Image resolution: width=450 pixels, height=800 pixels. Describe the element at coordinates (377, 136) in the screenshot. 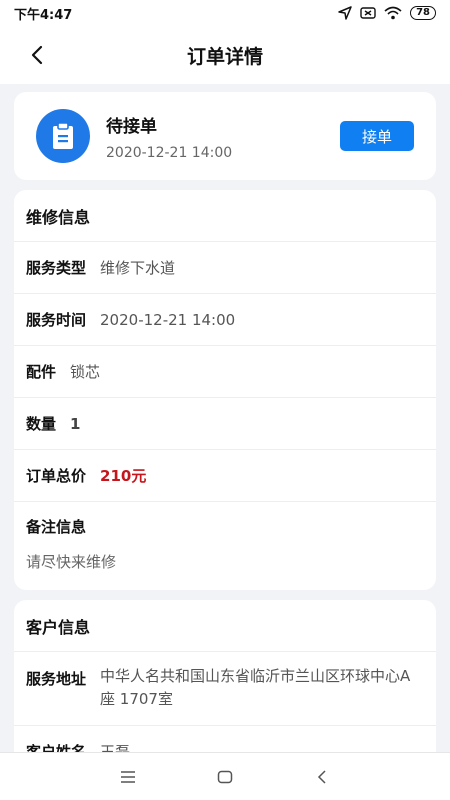

I see `accept-order-button: 接单` at that location.